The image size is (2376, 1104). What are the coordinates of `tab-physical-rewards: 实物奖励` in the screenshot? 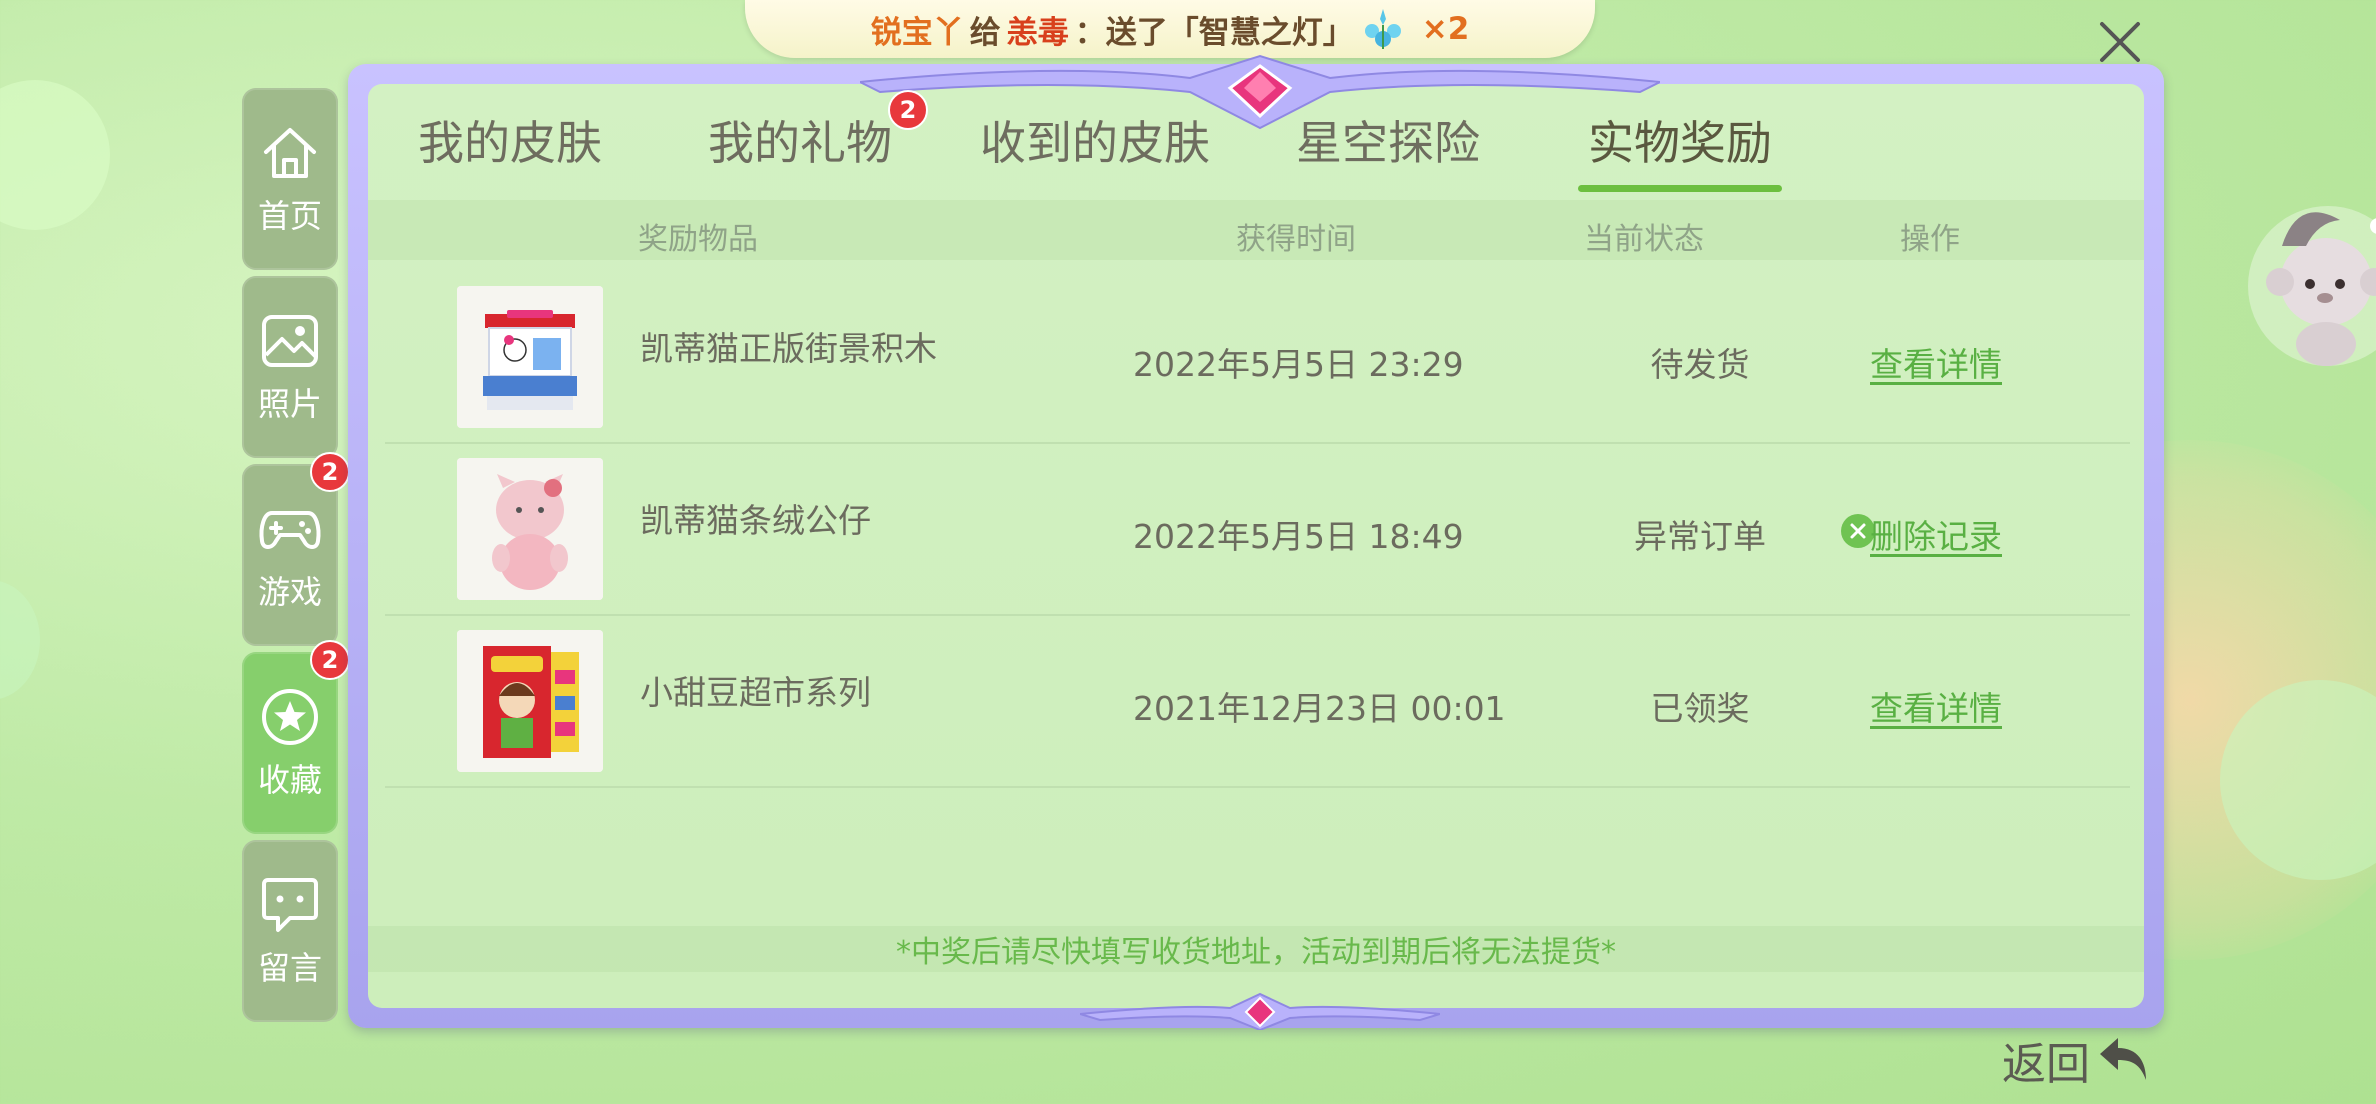 It's located at (1680, 146).